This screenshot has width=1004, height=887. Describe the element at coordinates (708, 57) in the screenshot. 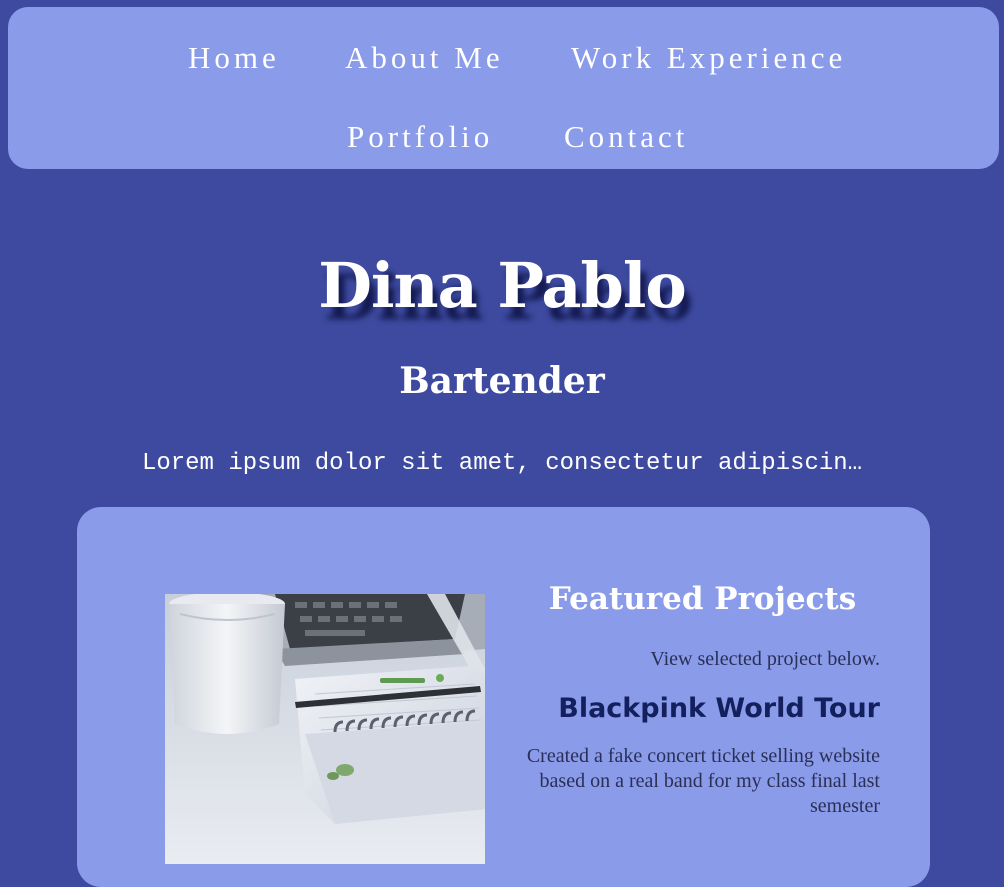

I see `nav-link-work-experience: Work Experience` at that location.